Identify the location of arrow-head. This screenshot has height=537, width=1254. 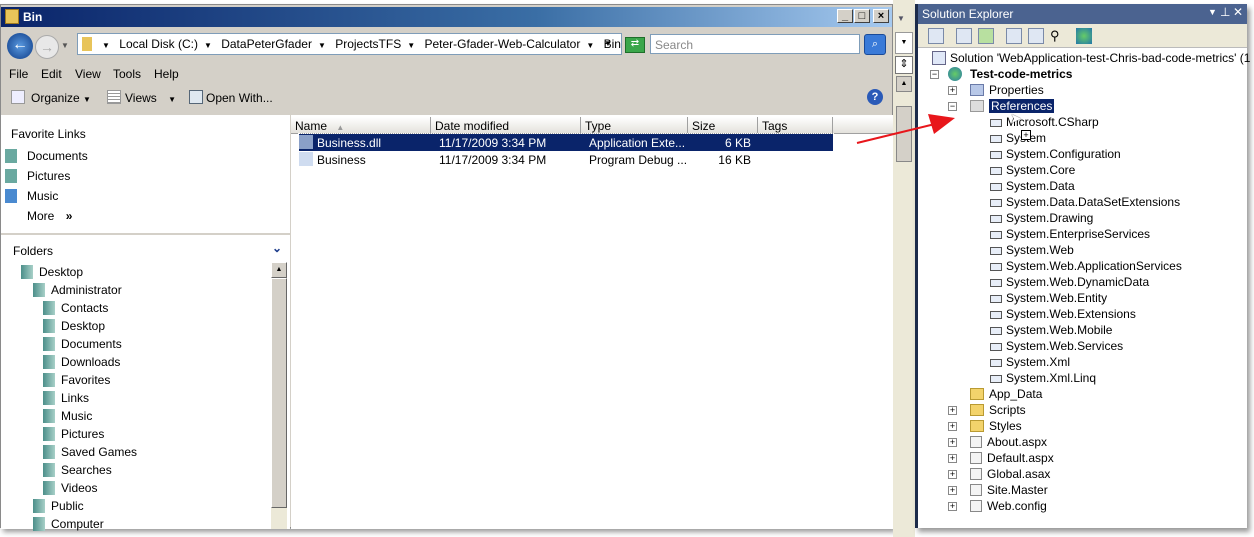
(941, 124).